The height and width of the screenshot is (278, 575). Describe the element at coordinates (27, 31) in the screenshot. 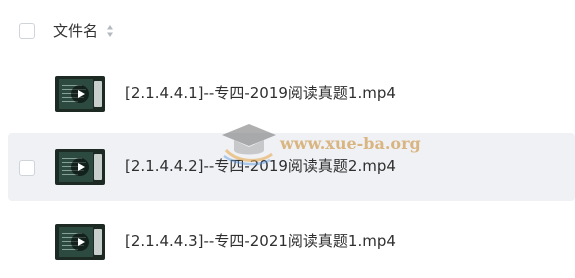

I see `select-all-checkbox` at that location.